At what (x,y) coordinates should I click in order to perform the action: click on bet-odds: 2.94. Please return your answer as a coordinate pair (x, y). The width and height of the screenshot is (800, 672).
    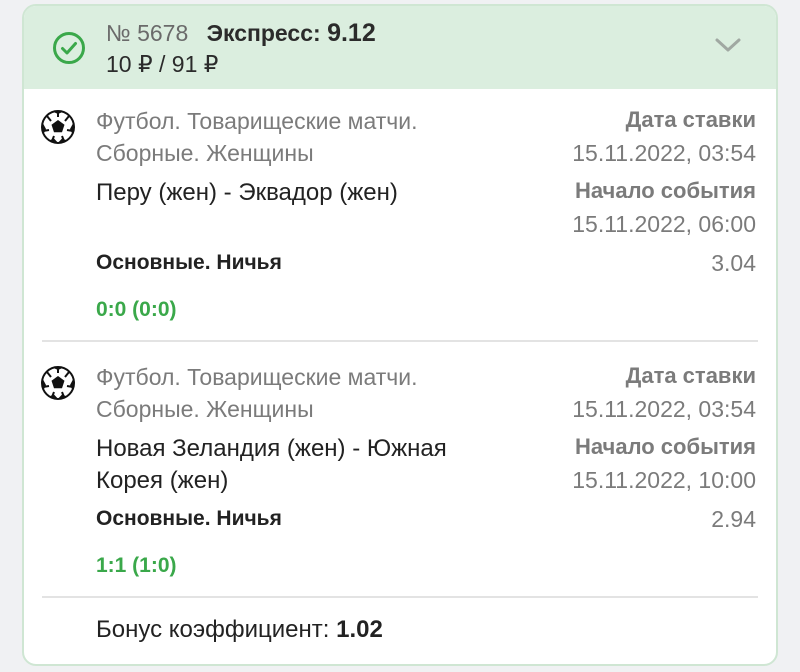
    Looking at the image, I should click on (733, 519).